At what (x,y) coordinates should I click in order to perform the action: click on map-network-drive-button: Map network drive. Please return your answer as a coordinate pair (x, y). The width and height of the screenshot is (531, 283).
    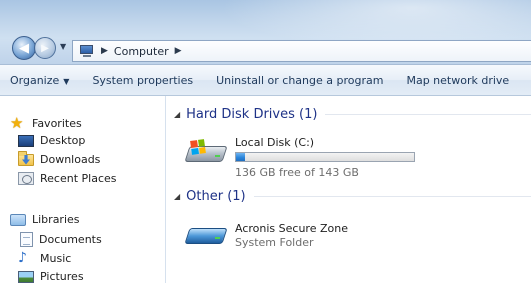
    Looking at the image, I should click on (457, 80).